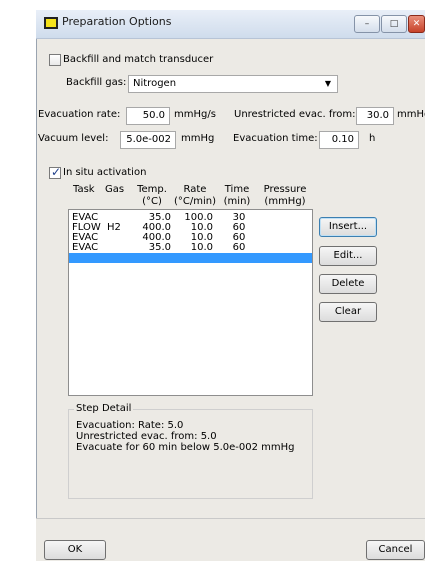 This screenshot has height=561, width=425. Describe the element at coordinates (152, 195) in the screenshot. I see `column-header-temp: Temp. (°C)` at that location.